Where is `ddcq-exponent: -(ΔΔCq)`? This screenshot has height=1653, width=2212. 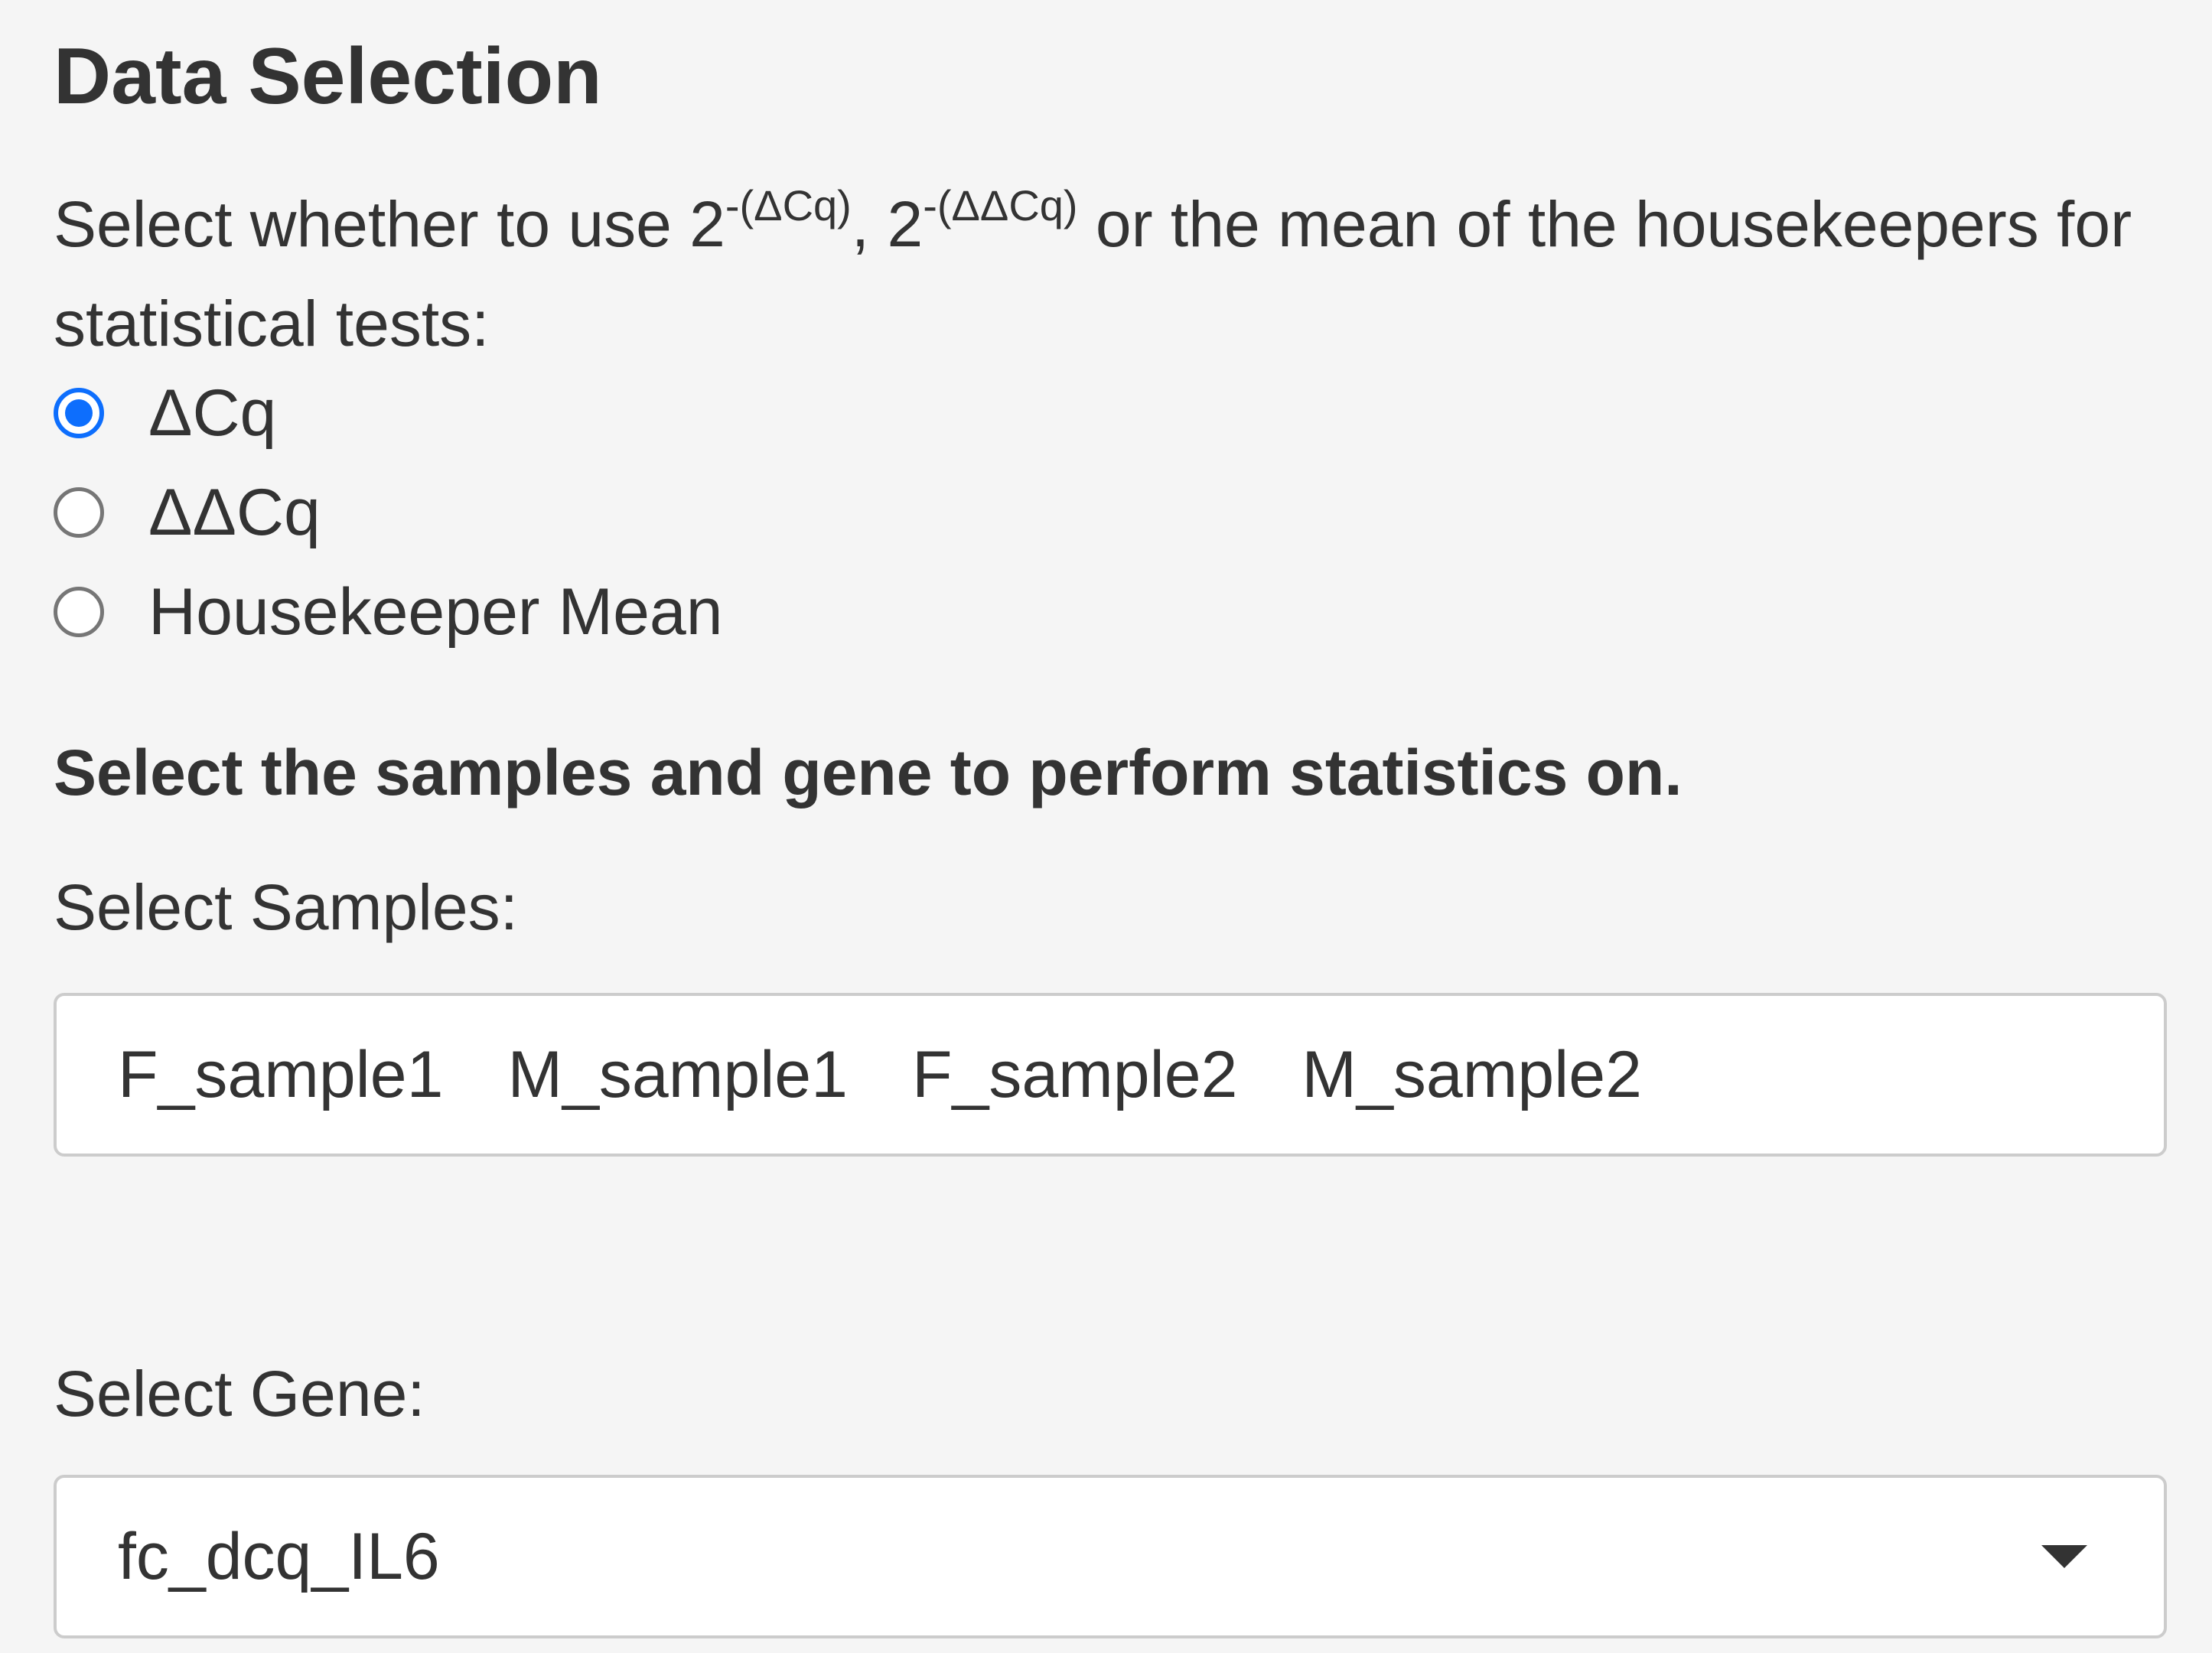
ddcq-exponent: -(ΔΔCq) is located at coordinates (1000, 205).